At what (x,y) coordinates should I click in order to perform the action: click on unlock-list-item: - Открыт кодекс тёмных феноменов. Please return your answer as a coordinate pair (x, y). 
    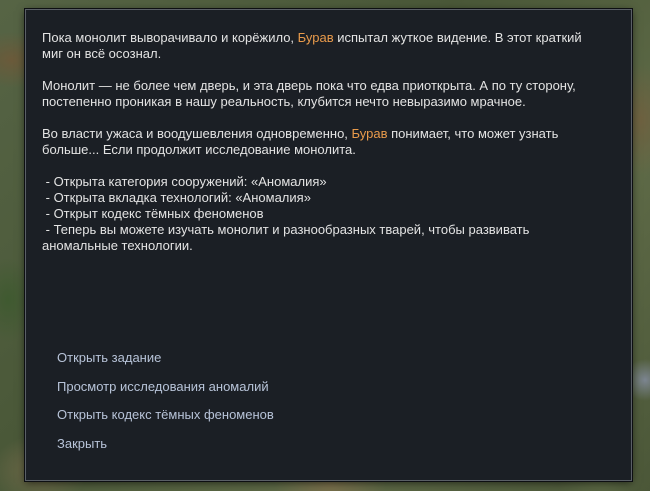
    Looking at the image, I should click on (153, 213).